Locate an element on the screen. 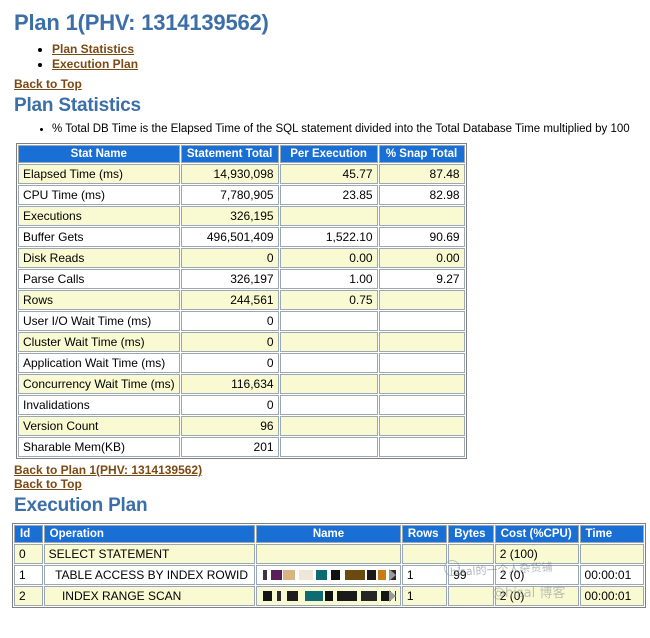 This screenshot has height=638, width=650. cell-id: 2 is located at coordinates (28, 596).